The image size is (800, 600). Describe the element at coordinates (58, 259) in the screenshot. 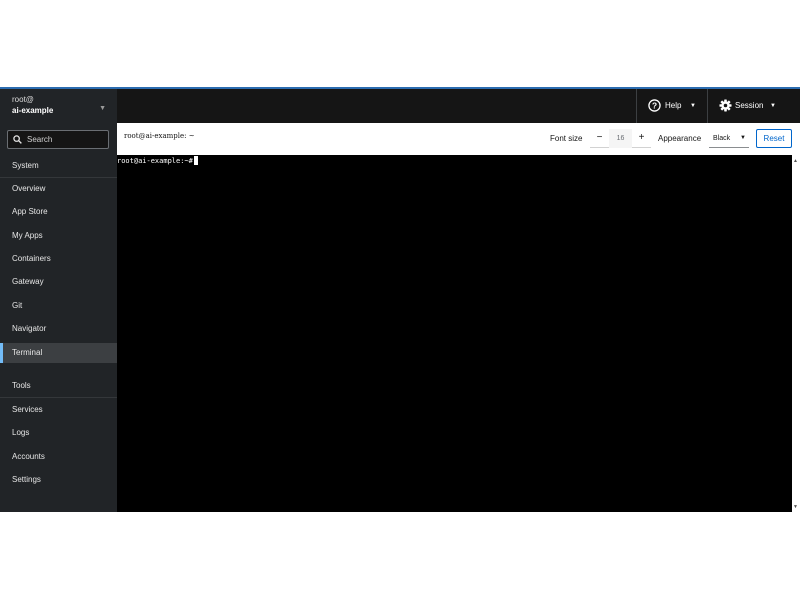

I see `sidebar-item-containers: Containers` at that location.